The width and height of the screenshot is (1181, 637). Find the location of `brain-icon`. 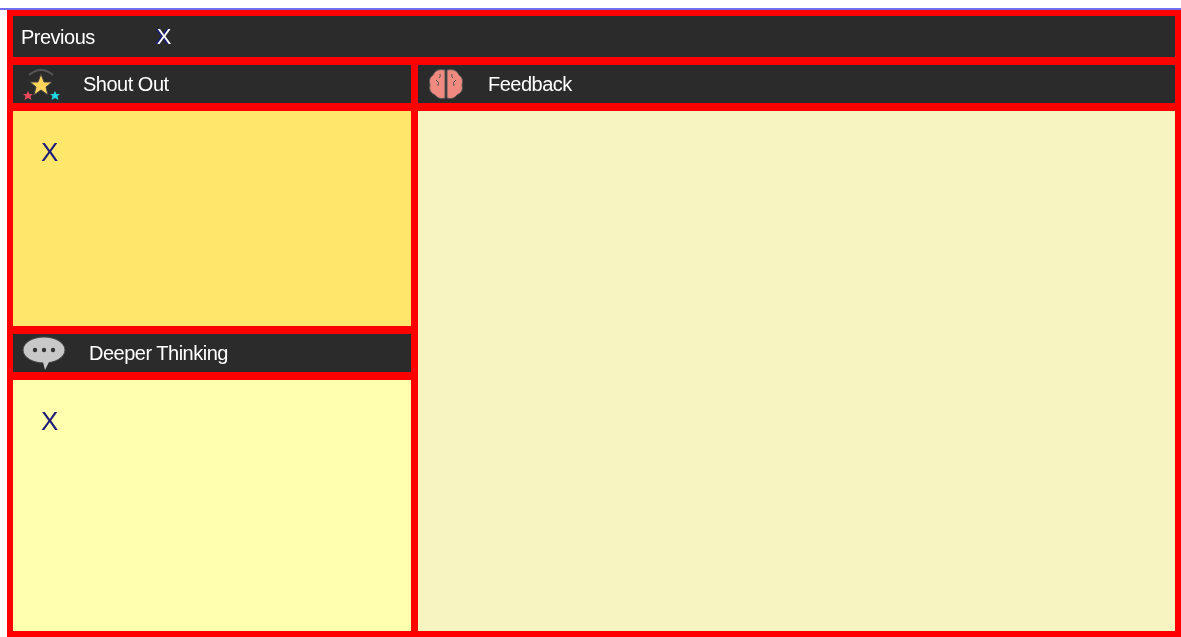

brain-icon is located at coordinates (446, 84).